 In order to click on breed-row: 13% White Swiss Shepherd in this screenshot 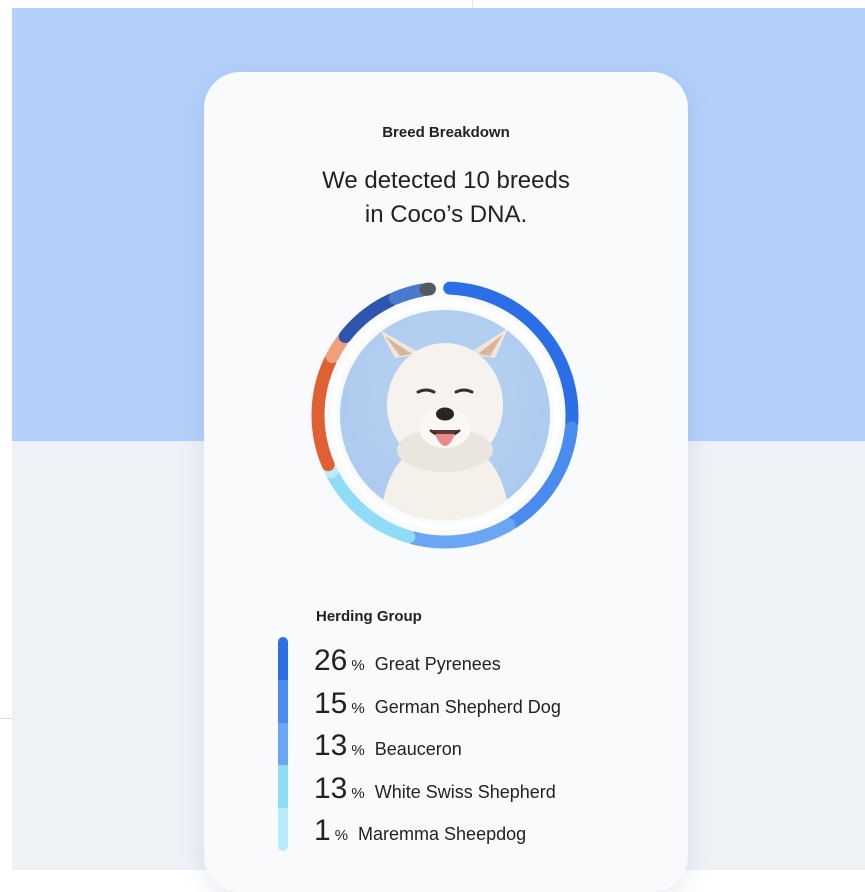, I will do `click(435, 789)`.